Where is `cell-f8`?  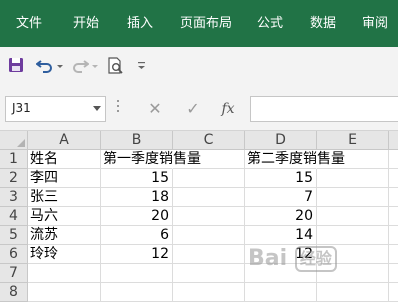 cell-f8 is located at coordinates (393, 292).